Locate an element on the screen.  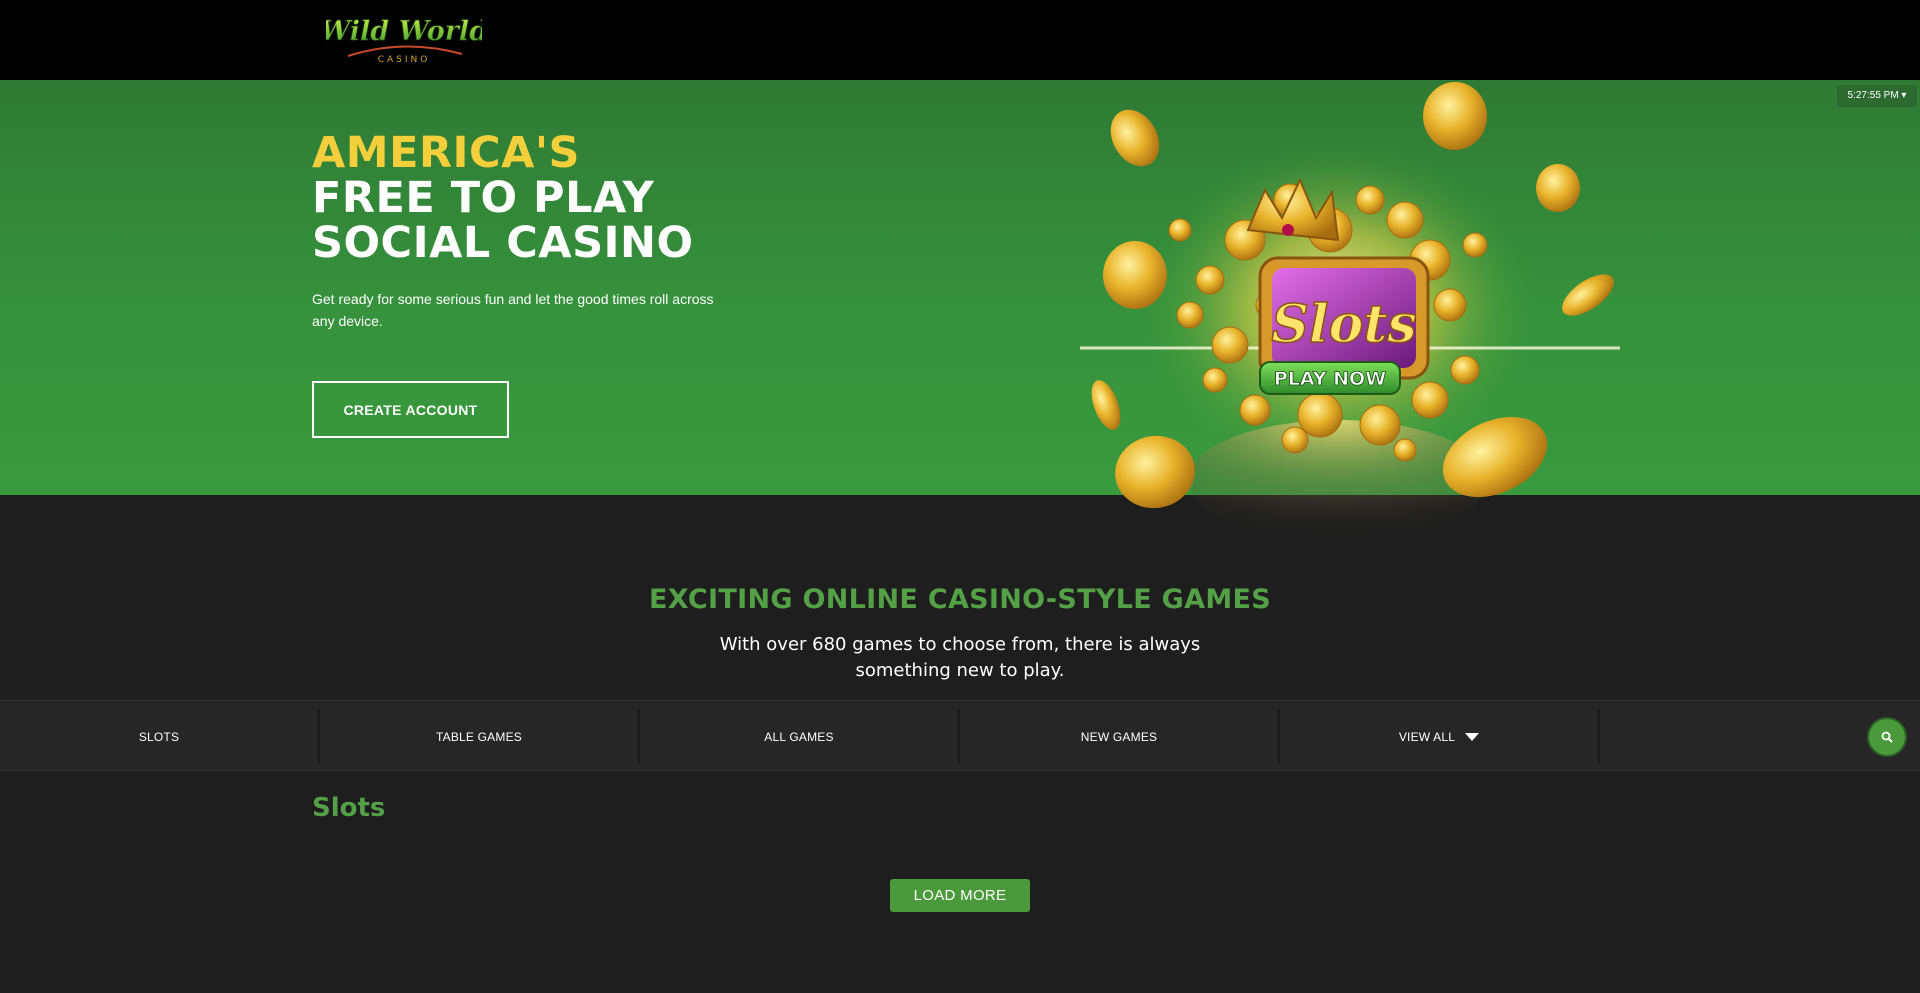
nav-login: LOGIN is located at coordinates (226, 8).